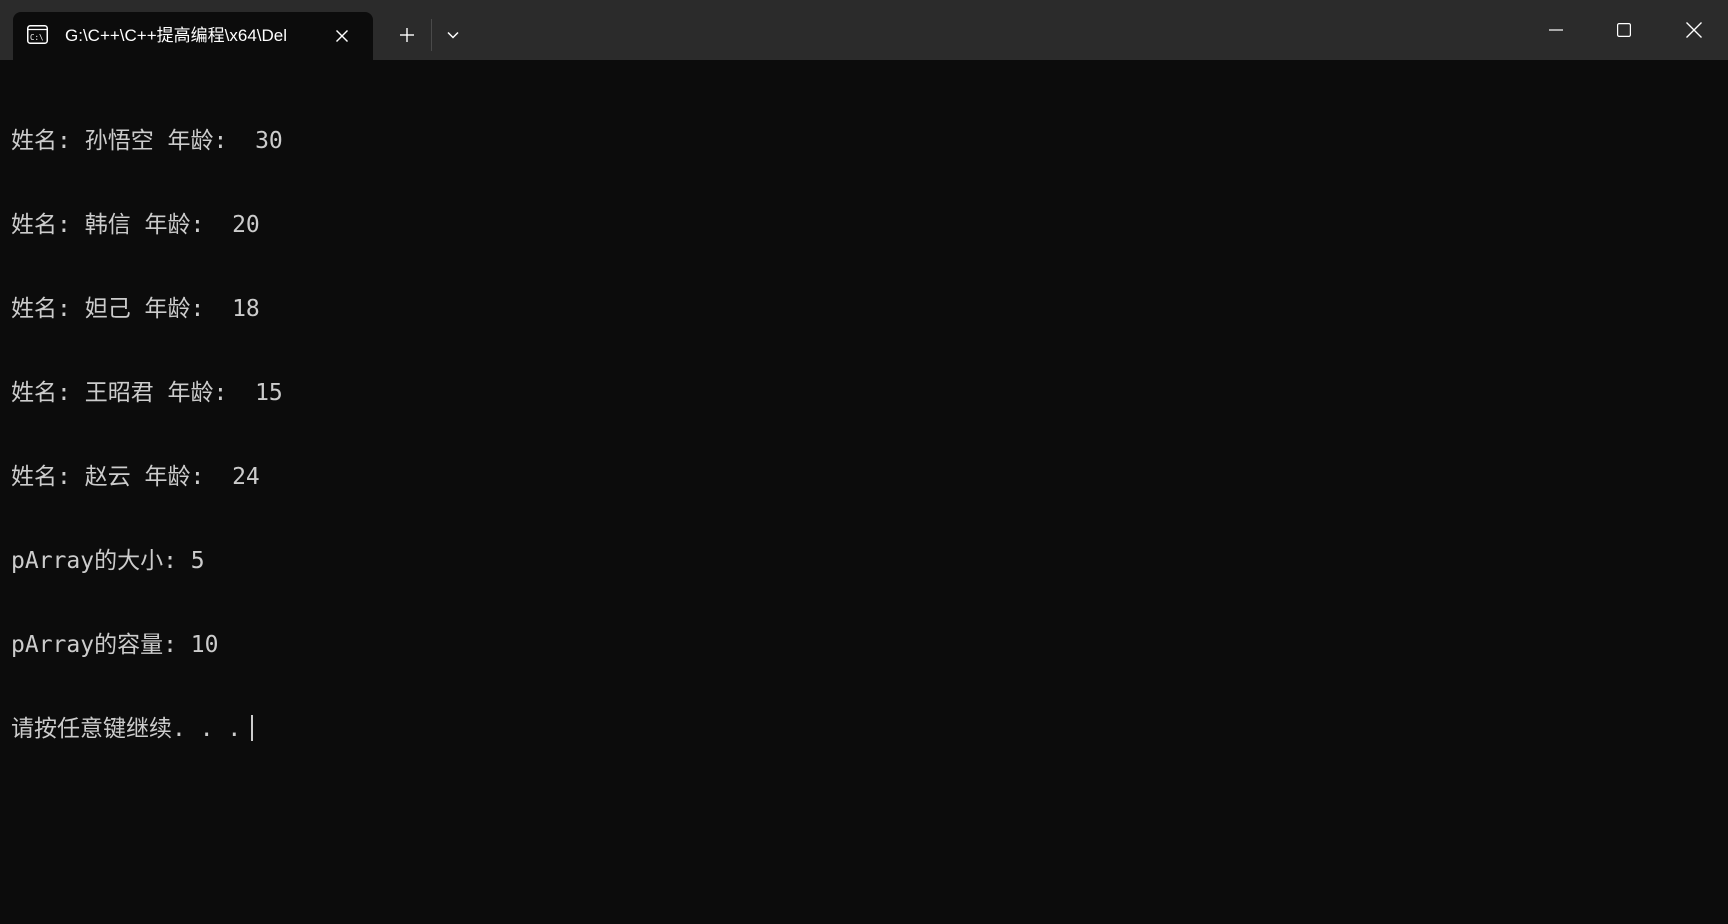  Describe the element at coordinates (135, 309) in the screenshot. I see `console-line: 姓名: 妲己 年龄: 18` at that location.